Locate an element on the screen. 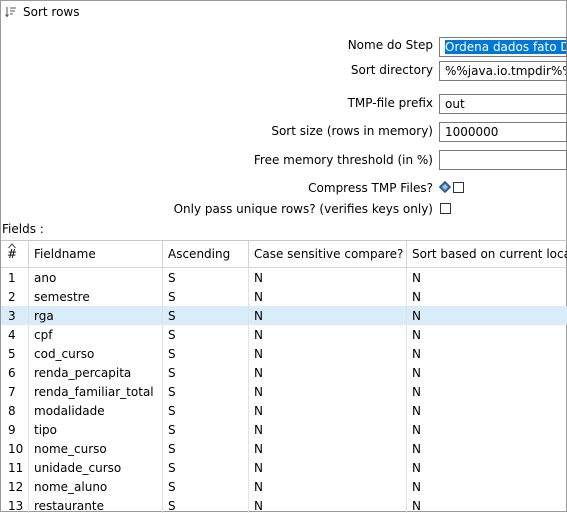 Image resolution: width=567 pixels, height=513 pixels. sort-rows-icon is located at coordinates (10, 12).